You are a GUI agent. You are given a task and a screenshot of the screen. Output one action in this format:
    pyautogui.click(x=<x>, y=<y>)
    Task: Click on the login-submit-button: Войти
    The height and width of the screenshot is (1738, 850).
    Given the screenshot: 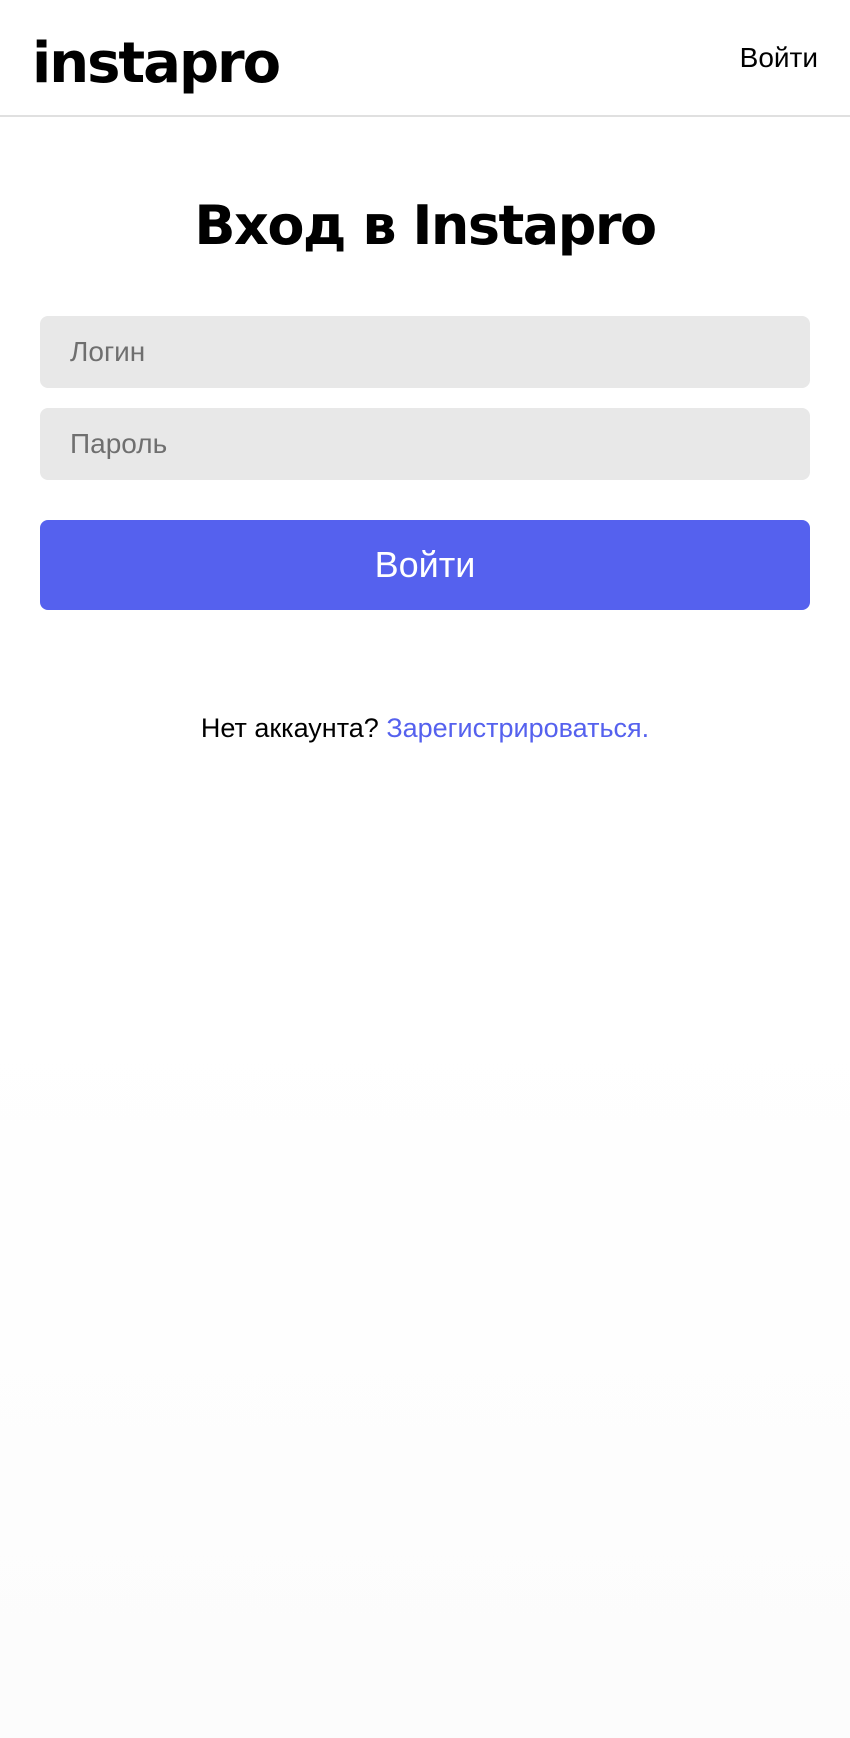 What is the action you would take?
    pyautogui.click(x=425, y=565)
    